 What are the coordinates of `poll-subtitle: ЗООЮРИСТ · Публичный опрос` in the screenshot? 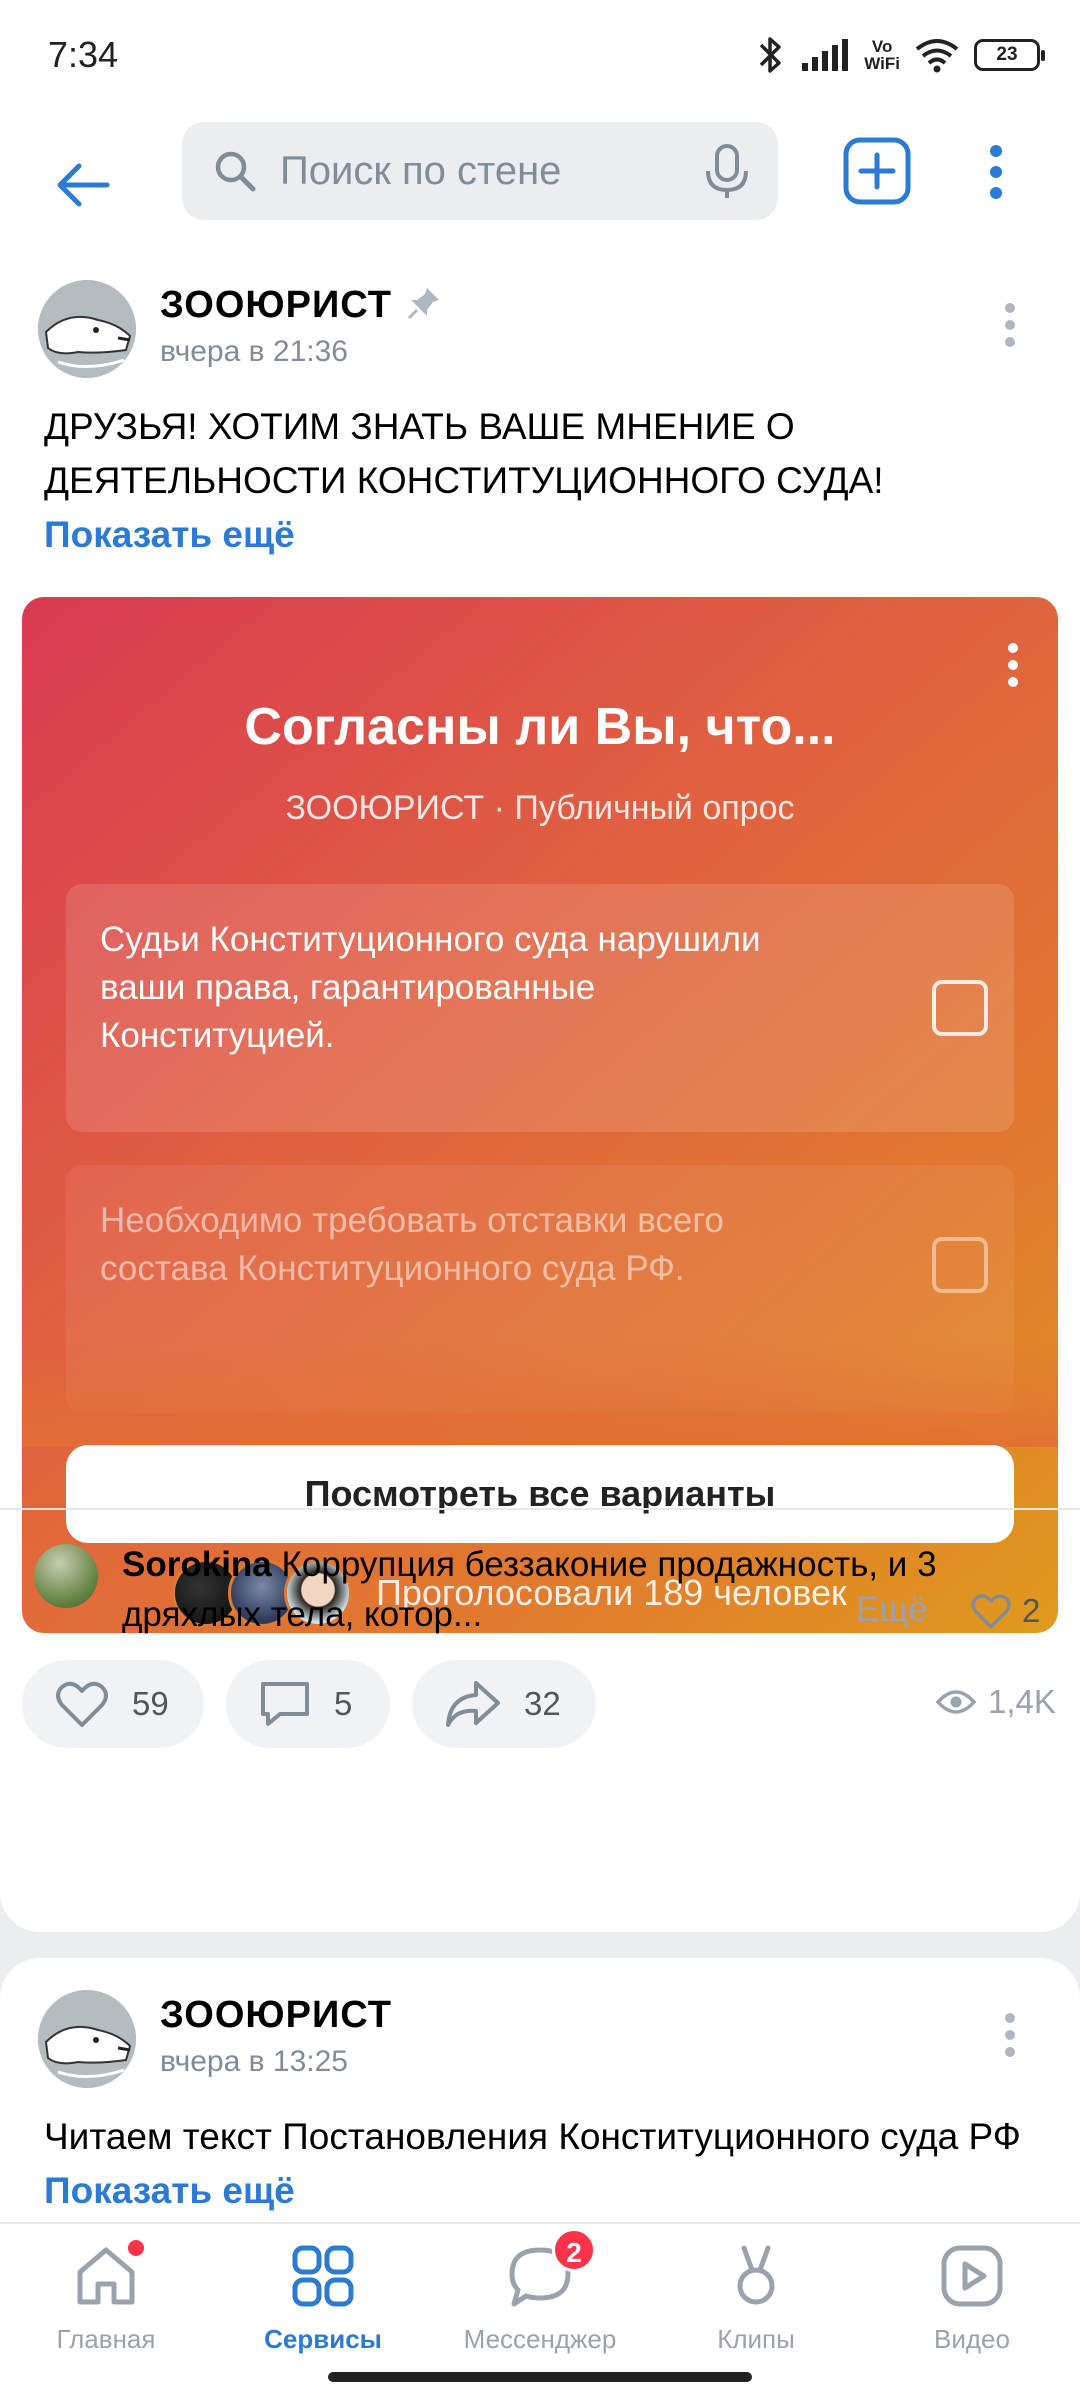 It's located at (540, 808).